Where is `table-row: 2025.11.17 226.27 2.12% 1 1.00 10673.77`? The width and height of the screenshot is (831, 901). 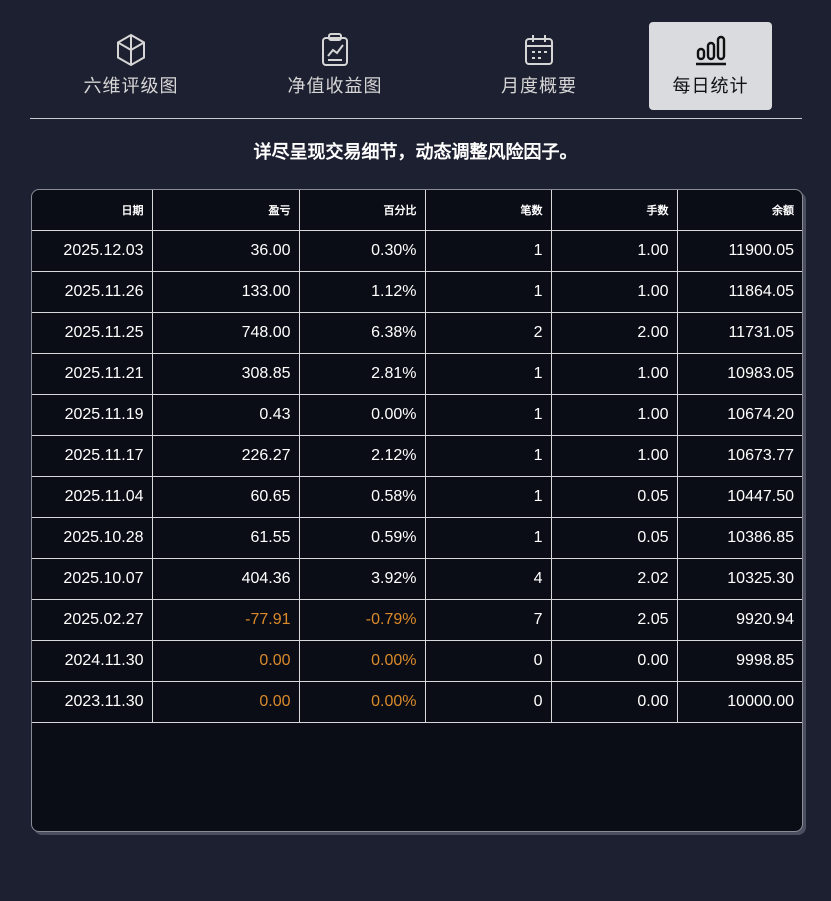 table-row: 2025.11.17 226.27 2.12% 1 1.00 10673.77 is located at coordinates (417, 456).